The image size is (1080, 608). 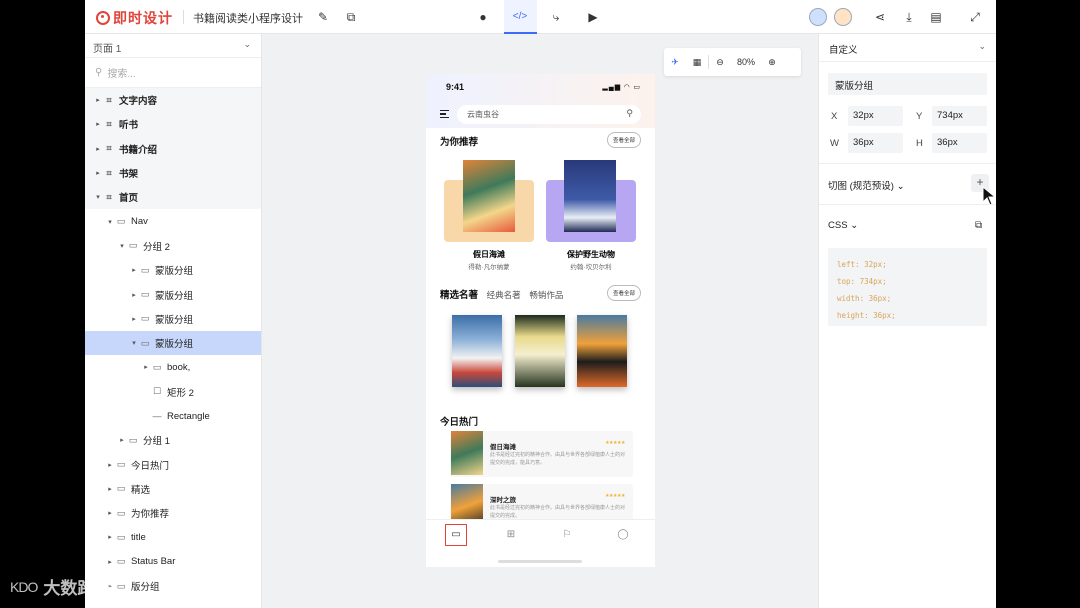 I want to click on chevron-down-icon: ⌄, so click(x=982, y=46).